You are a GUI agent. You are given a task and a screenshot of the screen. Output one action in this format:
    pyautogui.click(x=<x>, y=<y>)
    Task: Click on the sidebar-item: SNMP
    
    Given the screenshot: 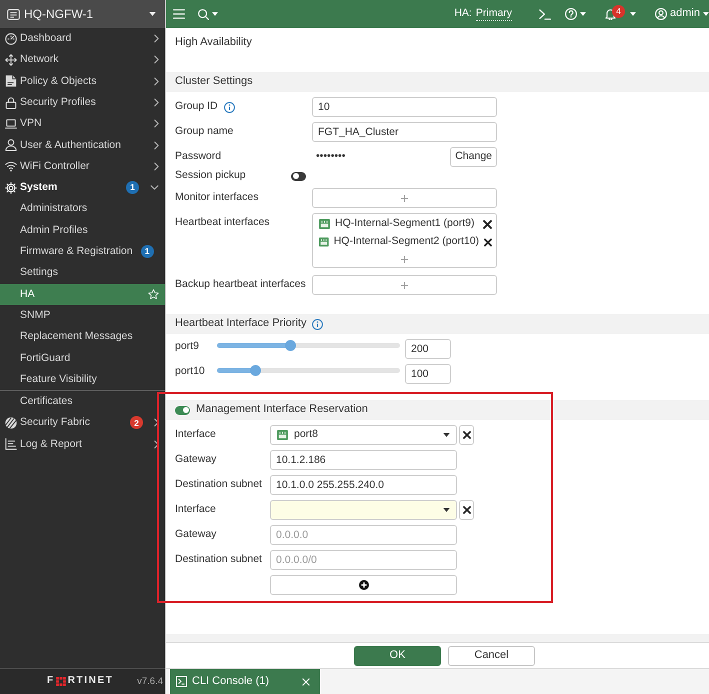 What is the action you would take?
    pyautogui.click(x=82, y=315)
    